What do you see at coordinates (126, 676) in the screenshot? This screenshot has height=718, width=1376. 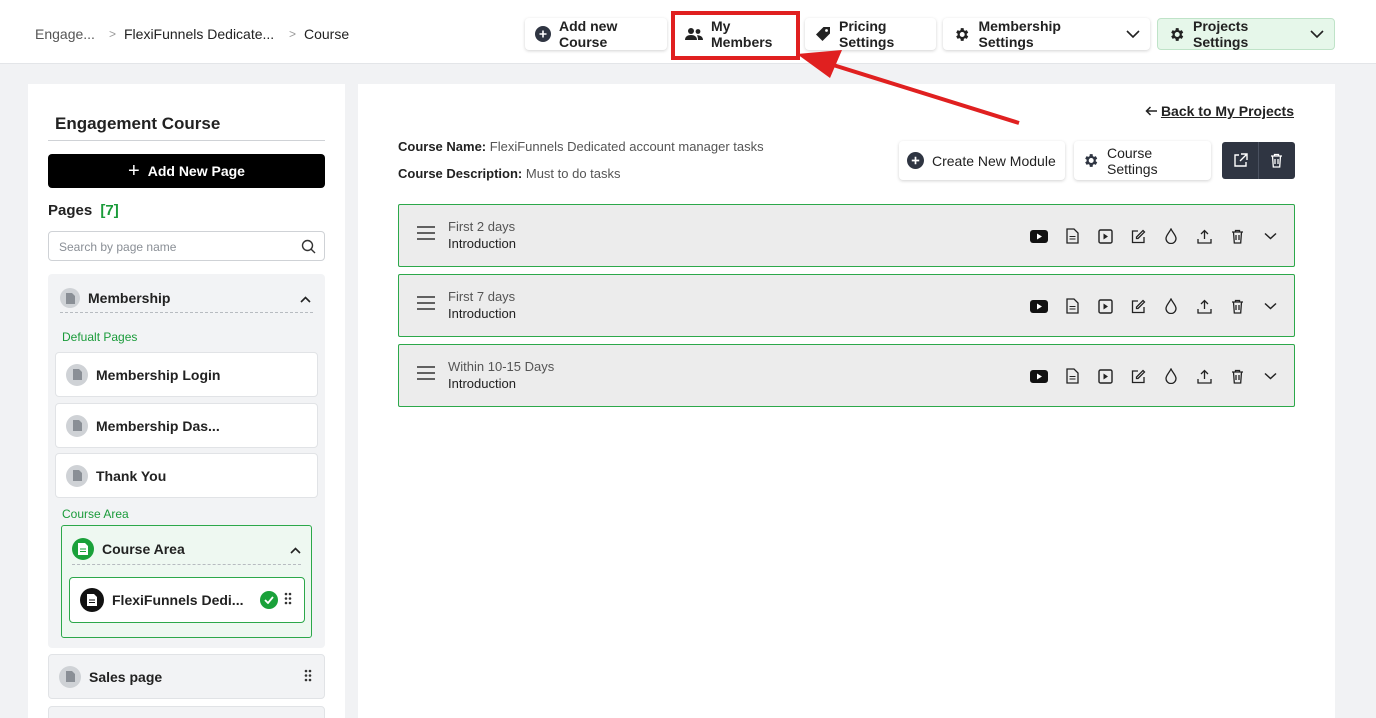 I see `sales-page-label: Sales page` at bounding box center [126, 676].